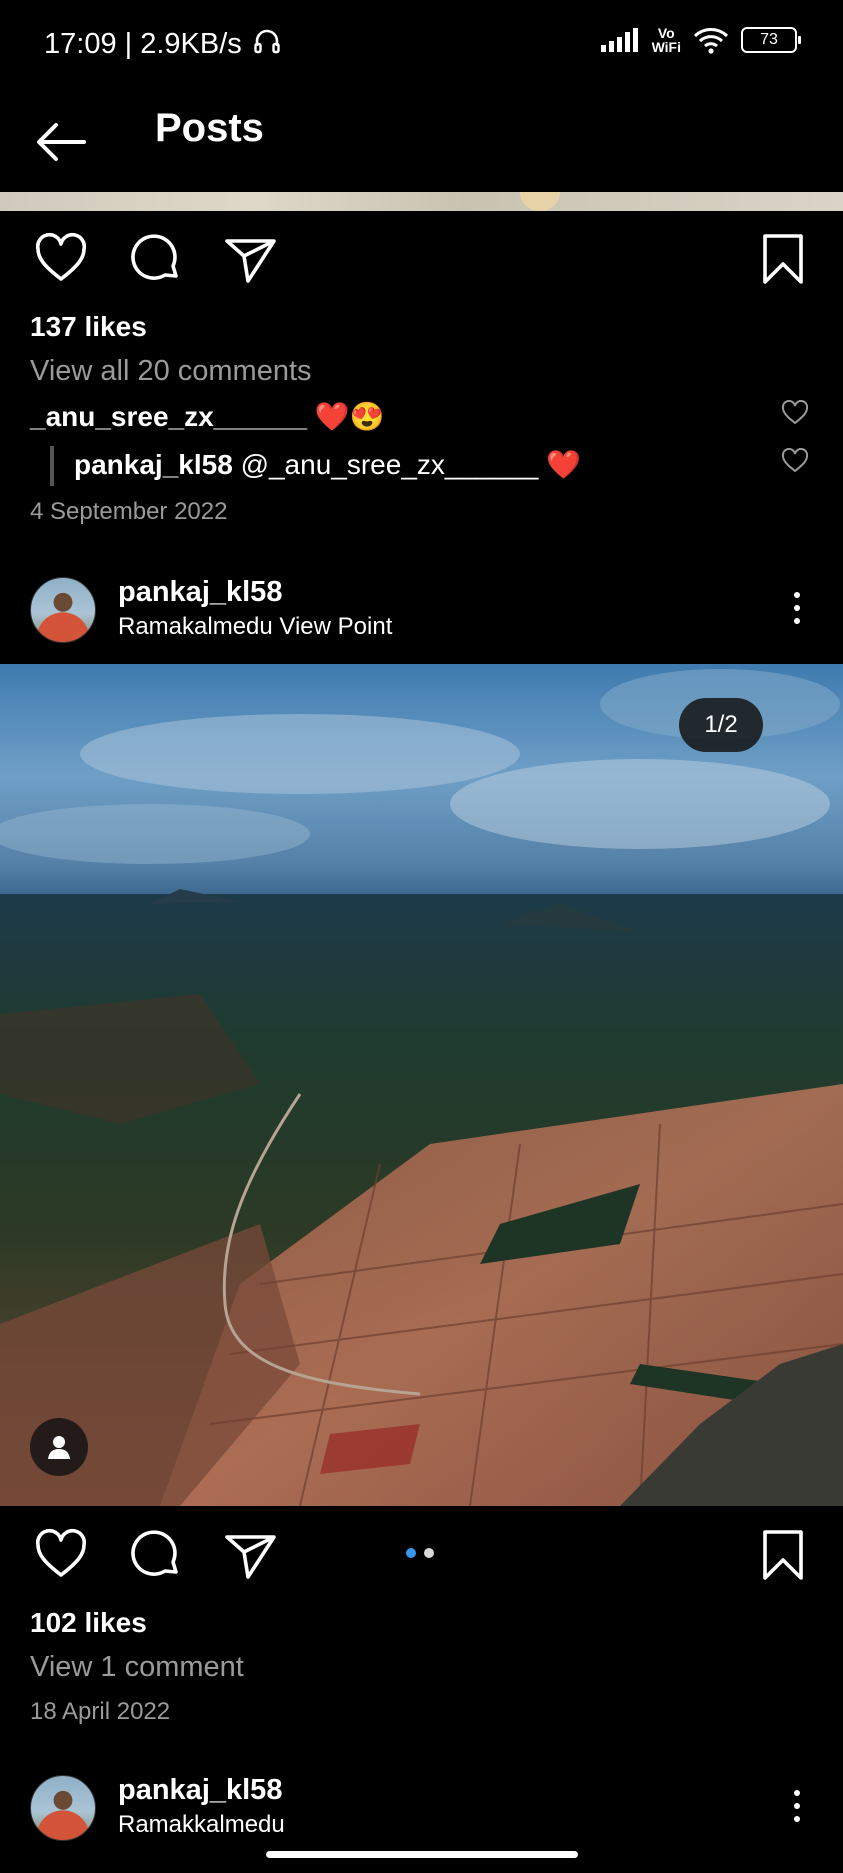 This screenshot has width=843, height=1873. Describe the element at coordinates (771, 40) in the screenshot. I see `battery-indicator: 73` at that location.